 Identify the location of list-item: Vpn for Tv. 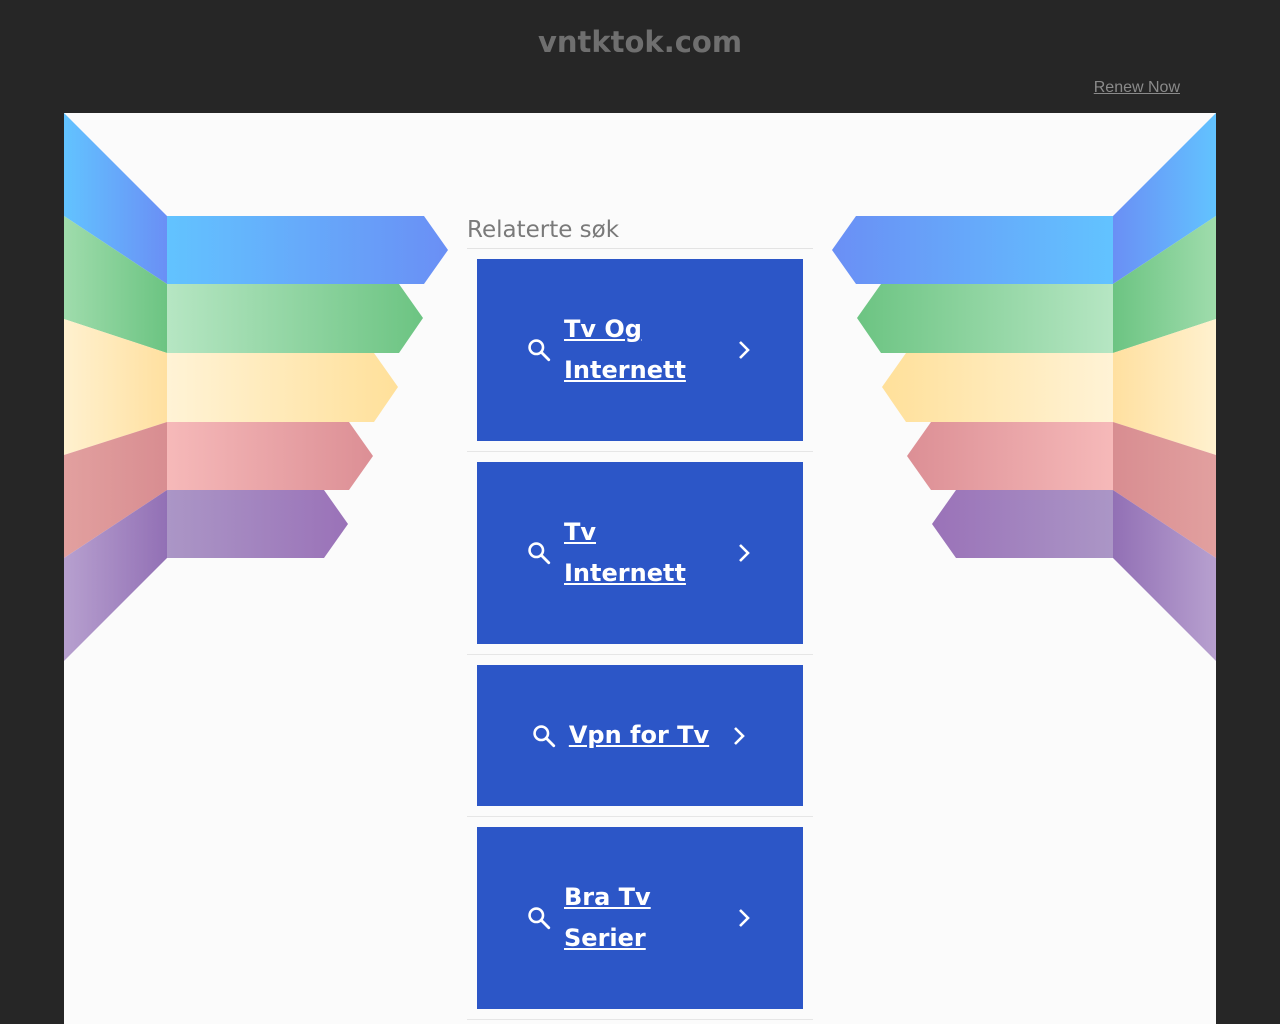
(640, 736).